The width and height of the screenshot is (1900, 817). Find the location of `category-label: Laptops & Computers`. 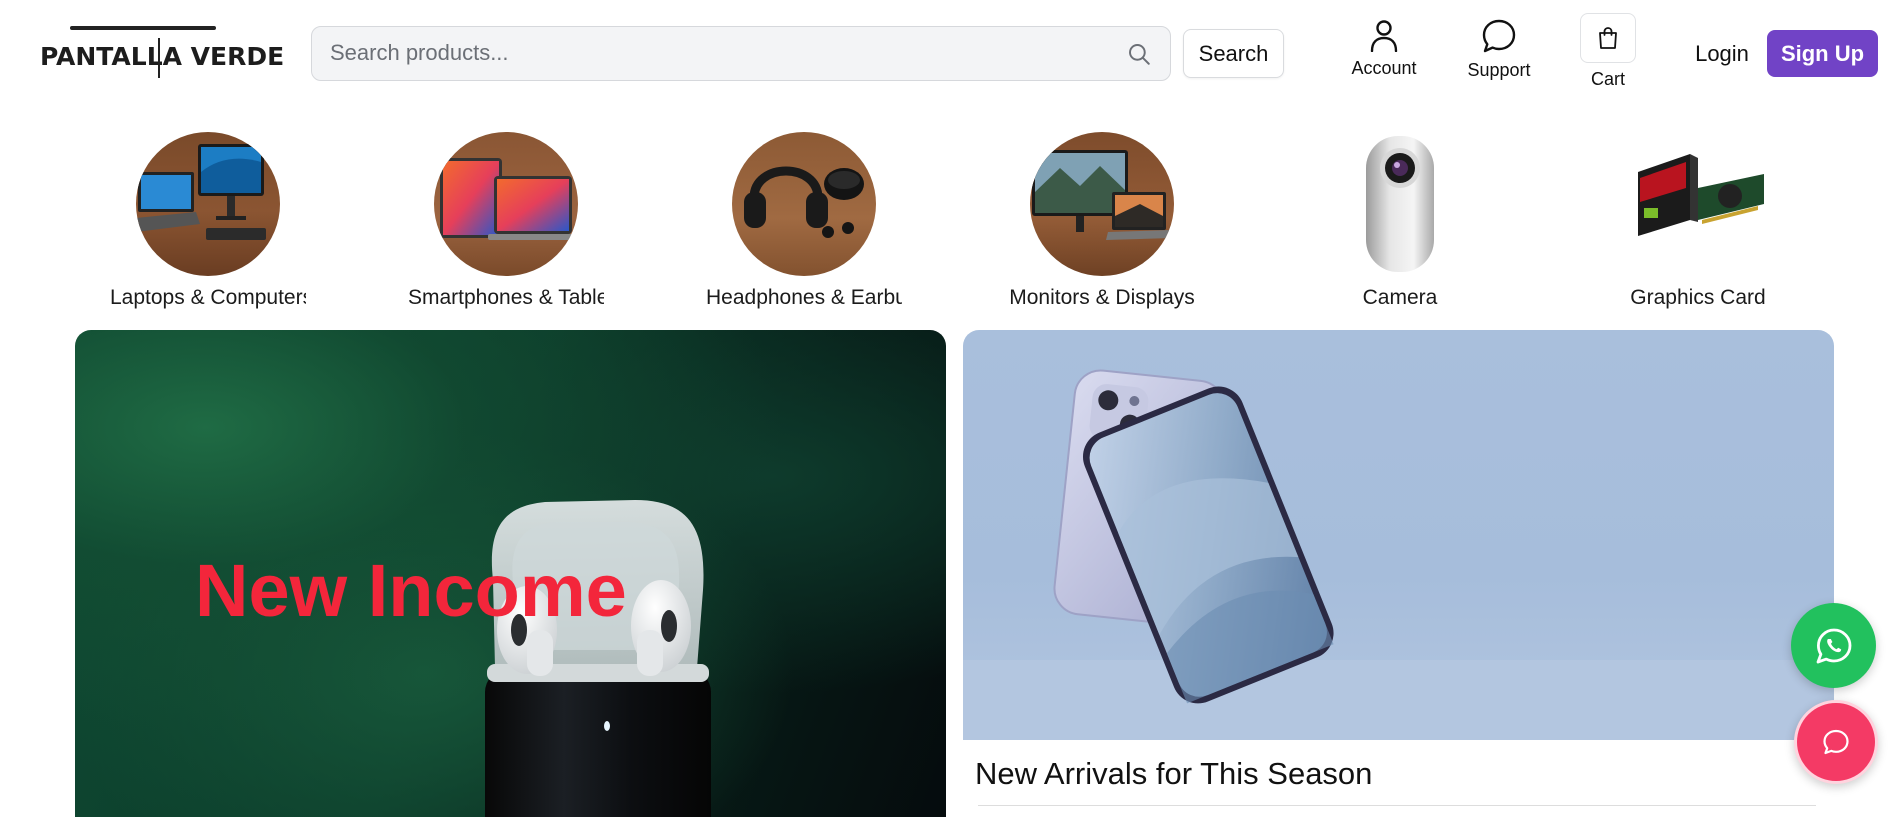

category-label: Laptops & Computers is located at coordinates (208, 297).